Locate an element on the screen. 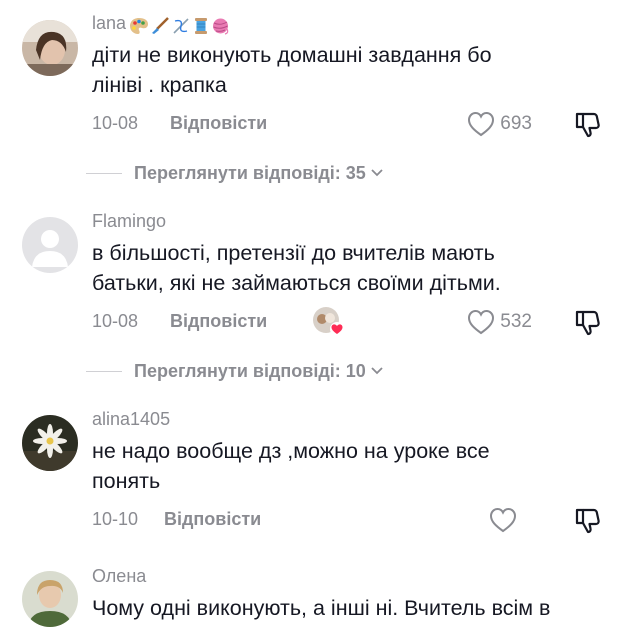 This screenshot has width=620, height=636. username-text: Flamingo is located at coordinates (129, 221).